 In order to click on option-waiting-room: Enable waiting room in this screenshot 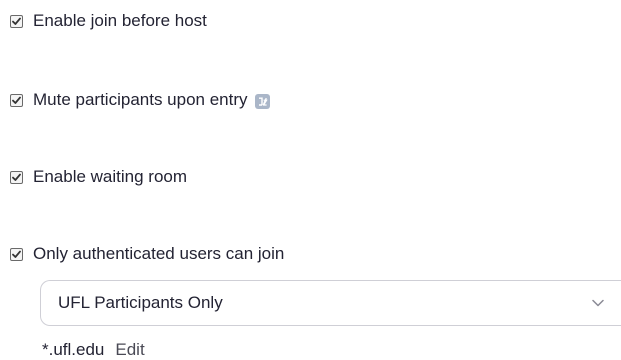, I will do `click(98, 177)`.